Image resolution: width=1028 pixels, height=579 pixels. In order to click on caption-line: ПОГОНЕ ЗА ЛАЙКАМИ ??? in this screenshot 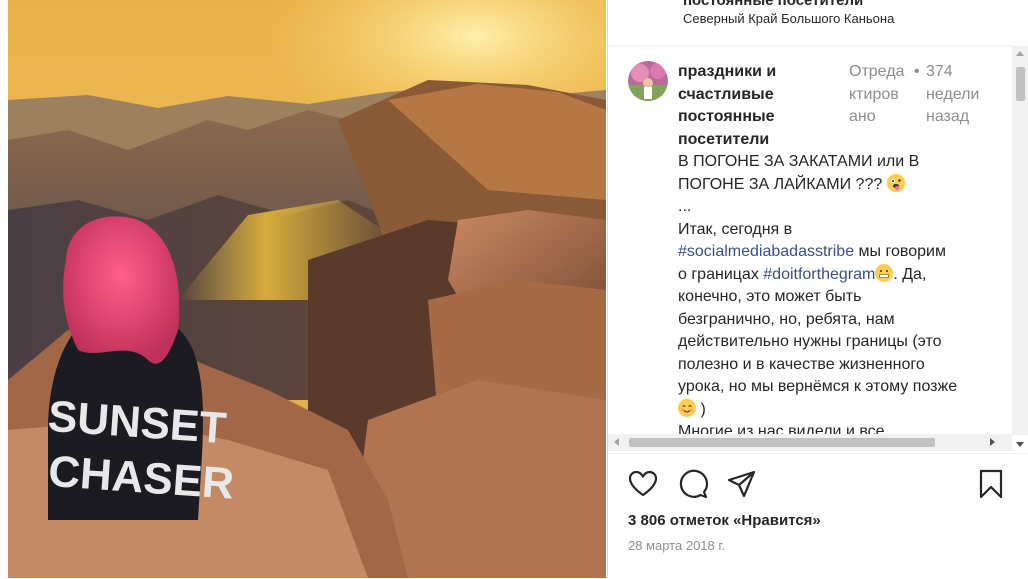, I will do `click(833, 185)`.